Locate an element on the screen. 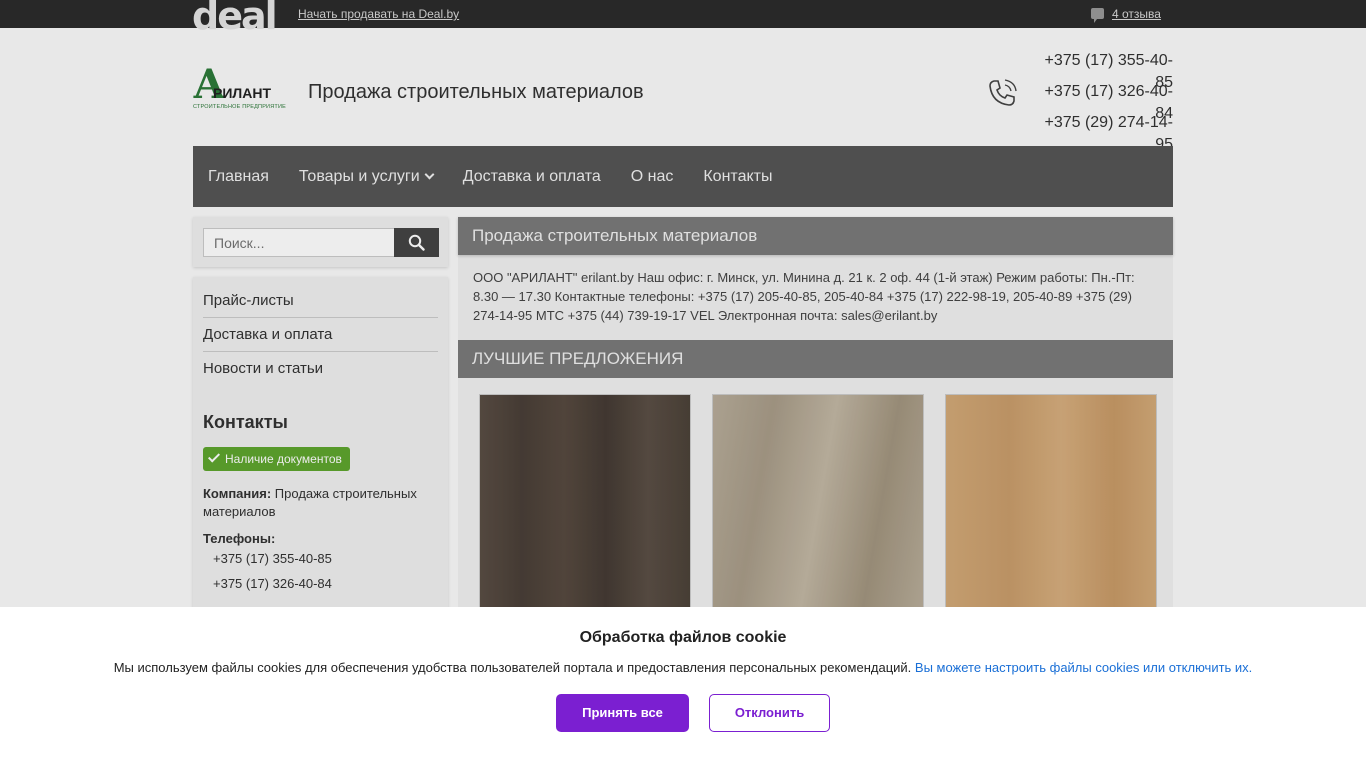  chat-bubble-icon is located at coordinates (1097, 15).